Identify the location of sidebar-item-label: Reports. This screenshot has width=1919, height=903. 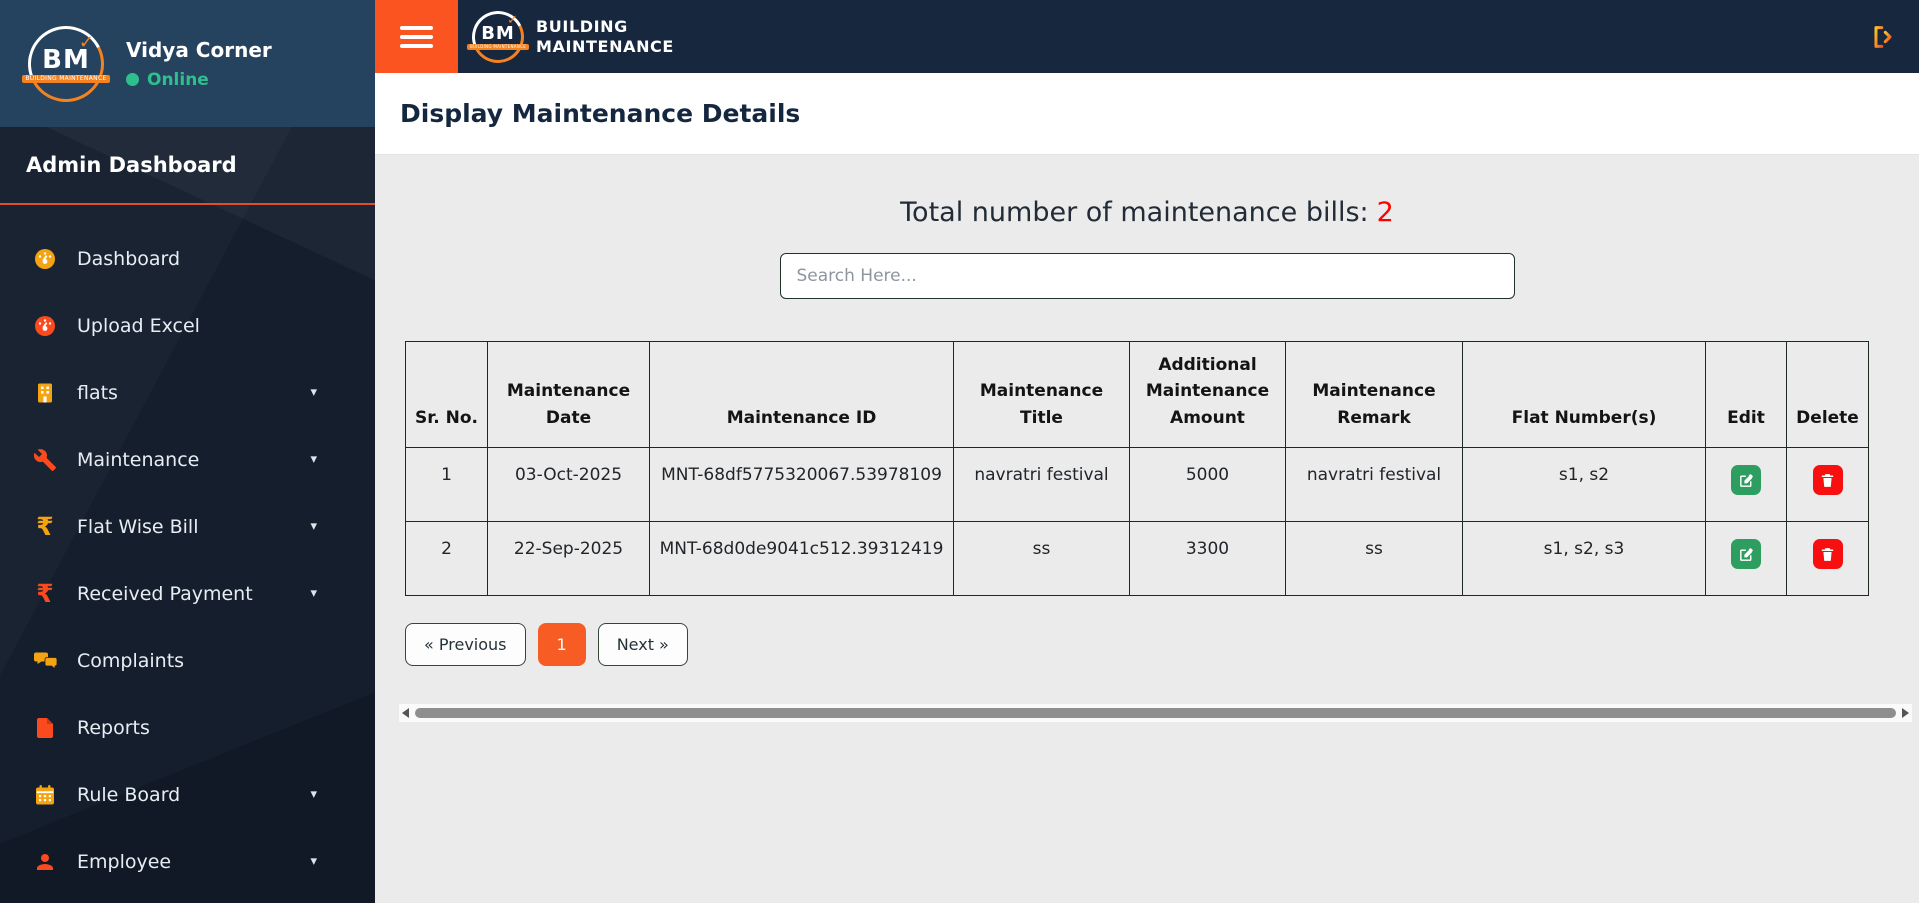
(113, 727).